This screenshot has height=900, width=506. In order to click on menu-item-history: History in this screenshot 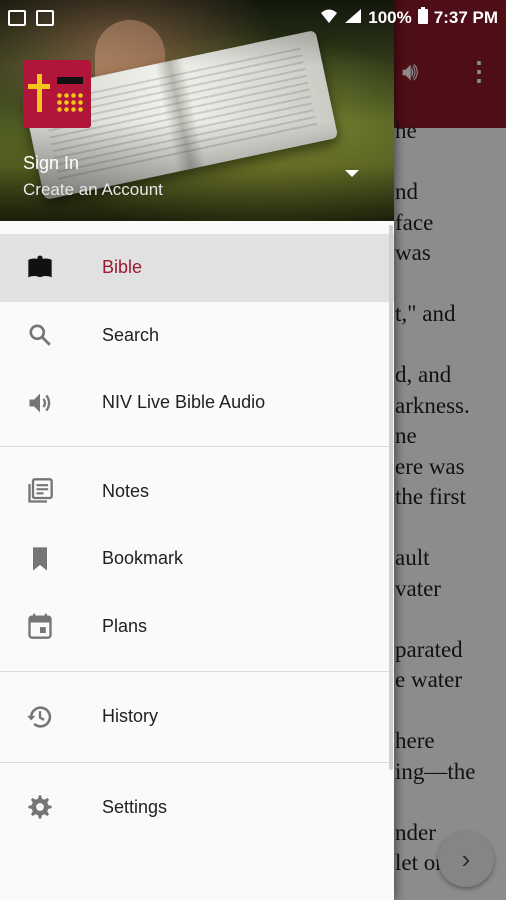, I will do `click(197, 717)`.